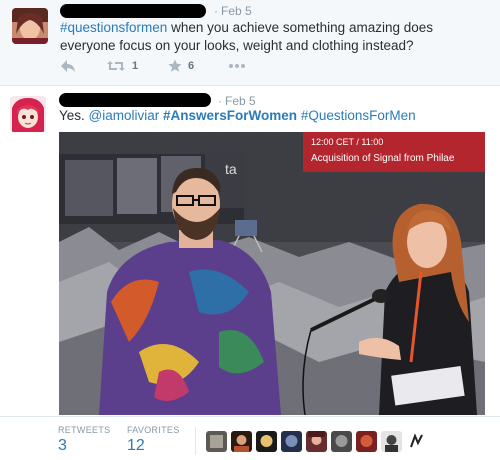  What do you see at coordinates (195, 441) in the screenshot?
I see `stats-divider` at bounding box center [195, 441].